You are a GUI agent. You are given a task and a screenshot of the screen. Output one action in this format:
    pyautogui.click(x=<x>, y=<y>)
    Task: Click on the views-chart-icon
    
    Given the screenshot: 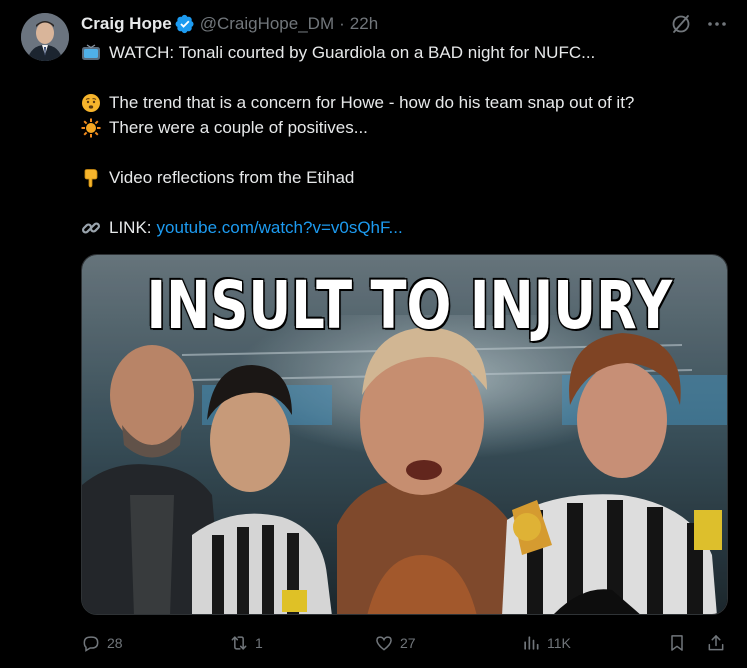 What is the action you would take?
    pyautogui.click(x=531, y=643)
    